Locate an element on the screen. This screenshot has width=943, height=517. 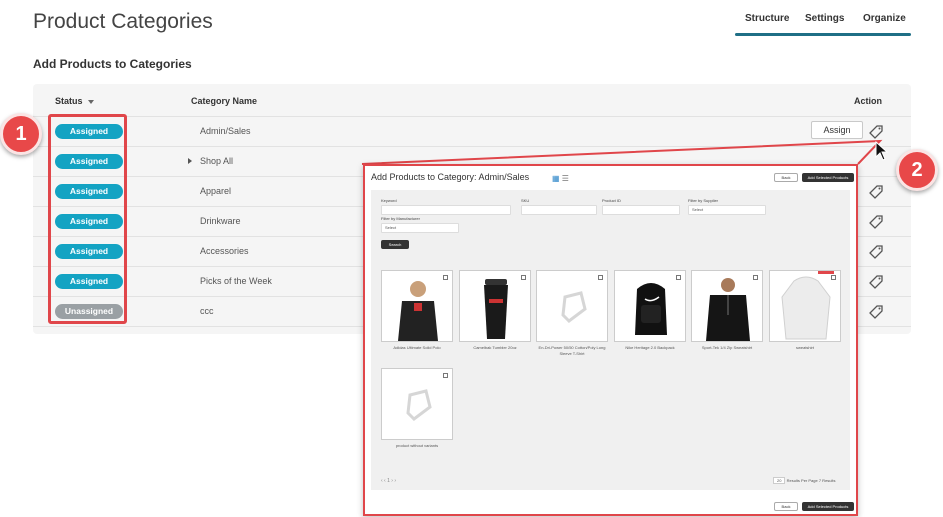
add-selected-products-button: Add Selected Products is located at coordinates (828, 177).